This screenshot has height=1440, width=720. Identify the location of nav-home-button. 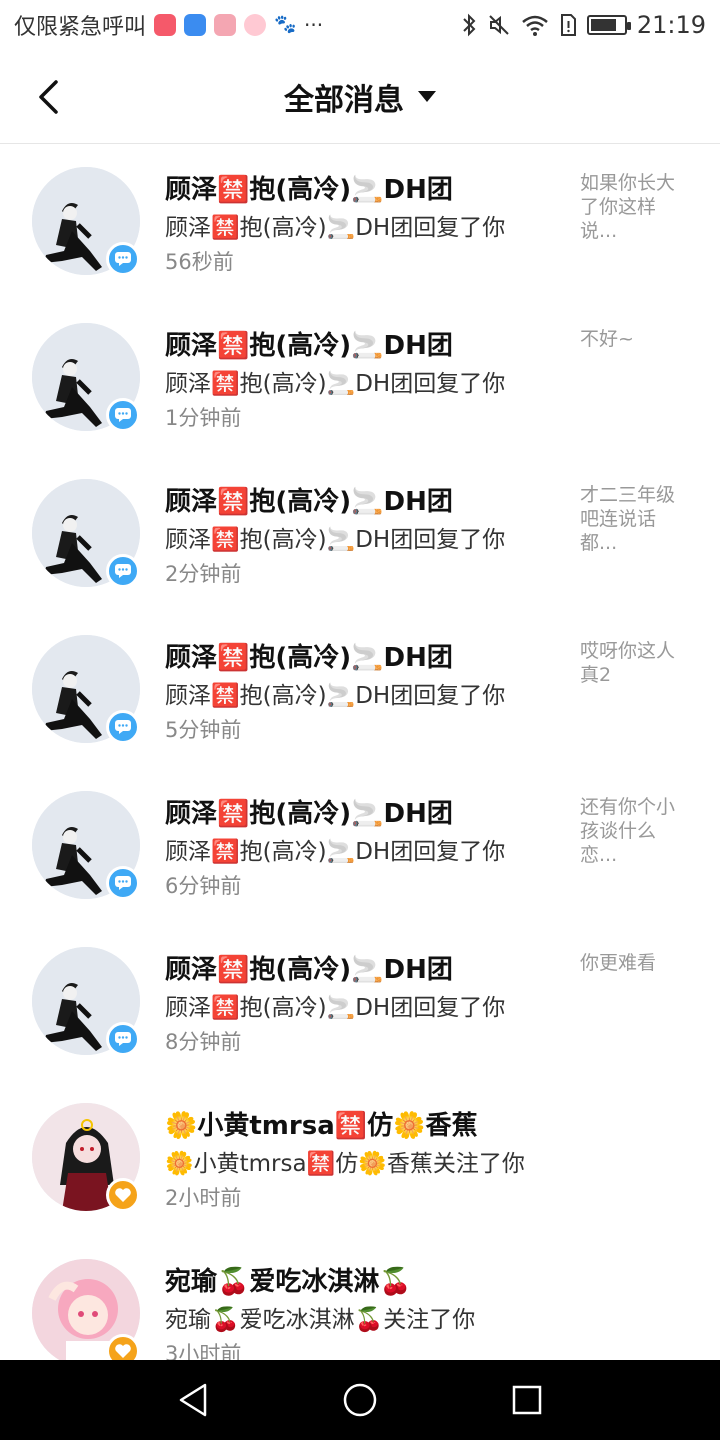
(360, 1400).